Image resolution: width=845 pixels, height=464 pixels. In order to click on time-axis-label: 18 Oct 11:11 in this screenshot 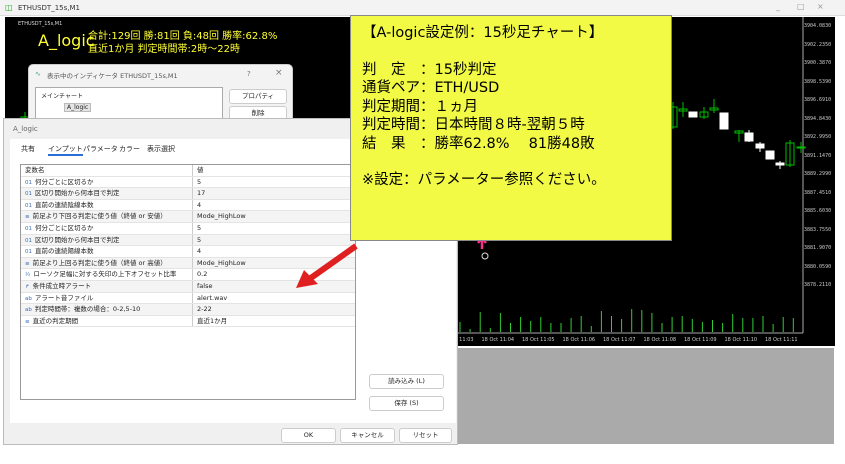, I will do `click(781, 340)`.